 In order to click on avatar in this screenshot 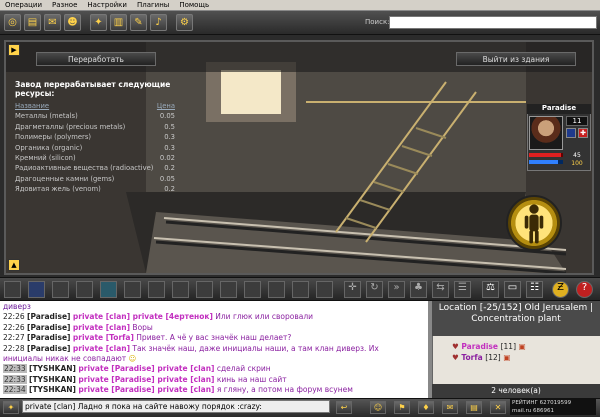, I will do `click(546, 133)`.